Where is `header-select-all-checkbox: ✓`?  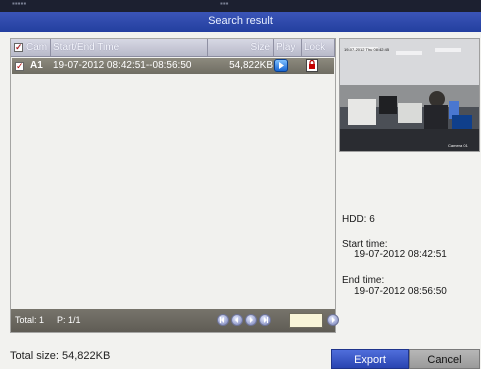
header-select-all-checkbox: ✓ is located at coordinates (18, 47).